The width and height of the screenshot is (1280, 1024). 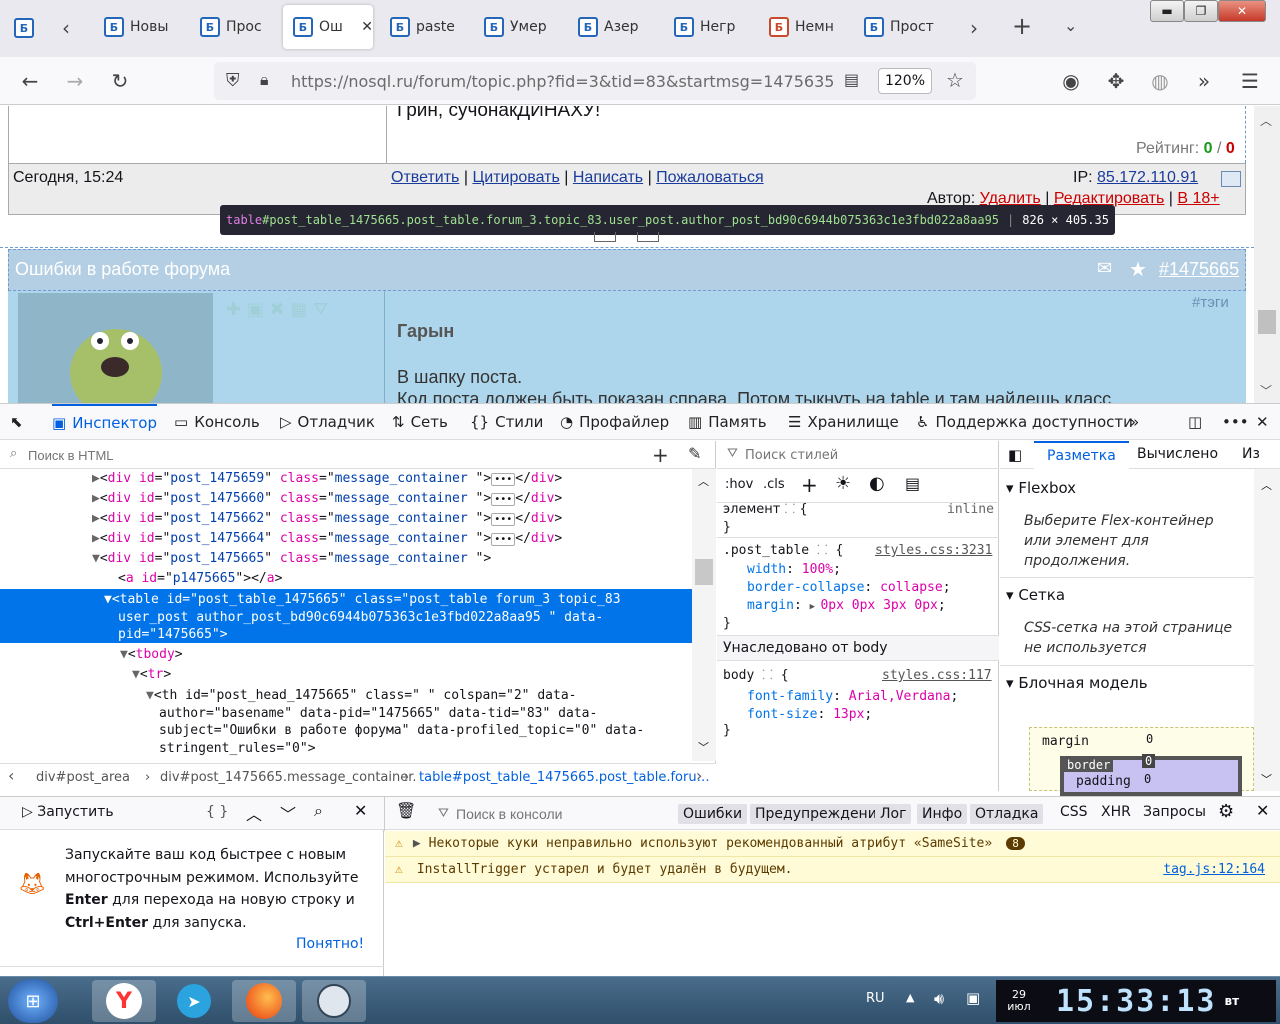 I want to click on tab-item: Б Прост, so click(x=906, y=27).